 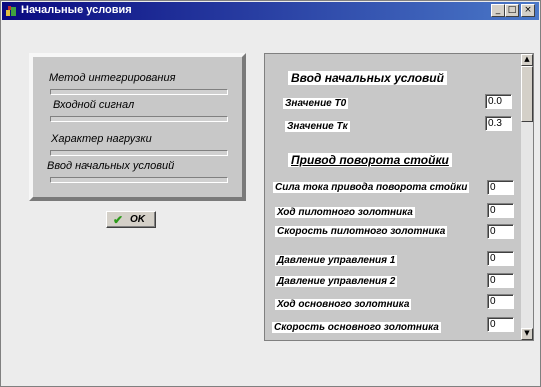 What do you see at coordinates (345, 212) in the screenshot?
I see `param-label-pilot-stroke: Ход пилотного золотника` at bounding box center [345, 212].